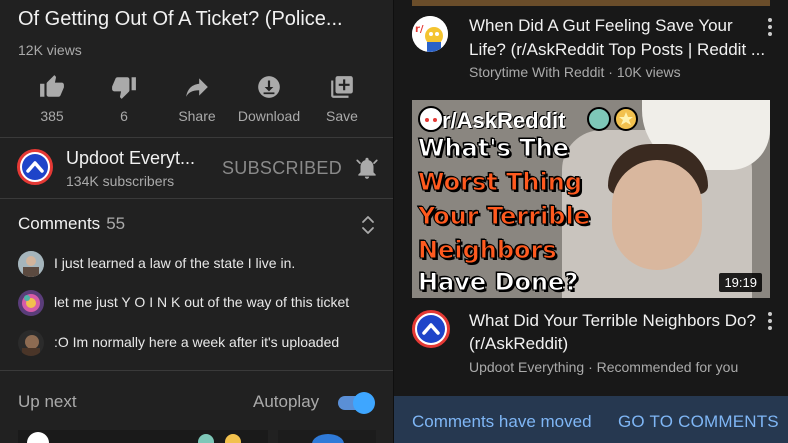  What do you see at coordinates (604, 367) in the screenshot?
I see `related-video-meta: Updoot Everything · Recommended for you` at bounding box center [604, 367].